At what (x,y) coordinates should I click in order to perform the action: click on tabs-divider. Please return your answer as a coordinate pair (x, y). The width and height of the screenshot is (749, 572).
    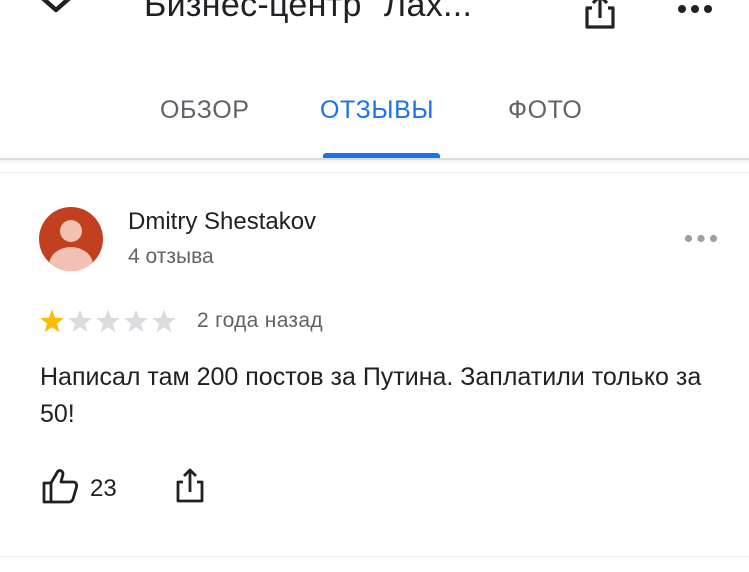
    Looking at the image, I should click on (374, 159).